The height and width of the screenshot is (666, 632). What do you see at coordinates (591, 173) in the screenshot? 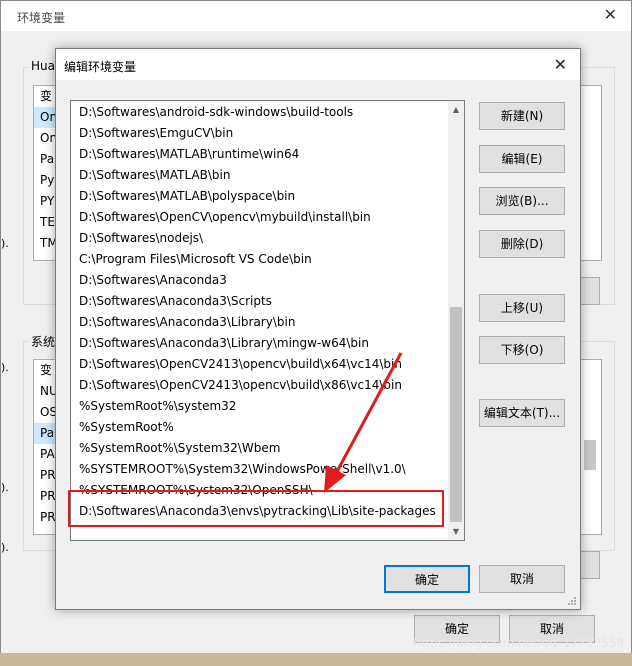
I see `user-vars-list-right` at bounding box center [591, 173].